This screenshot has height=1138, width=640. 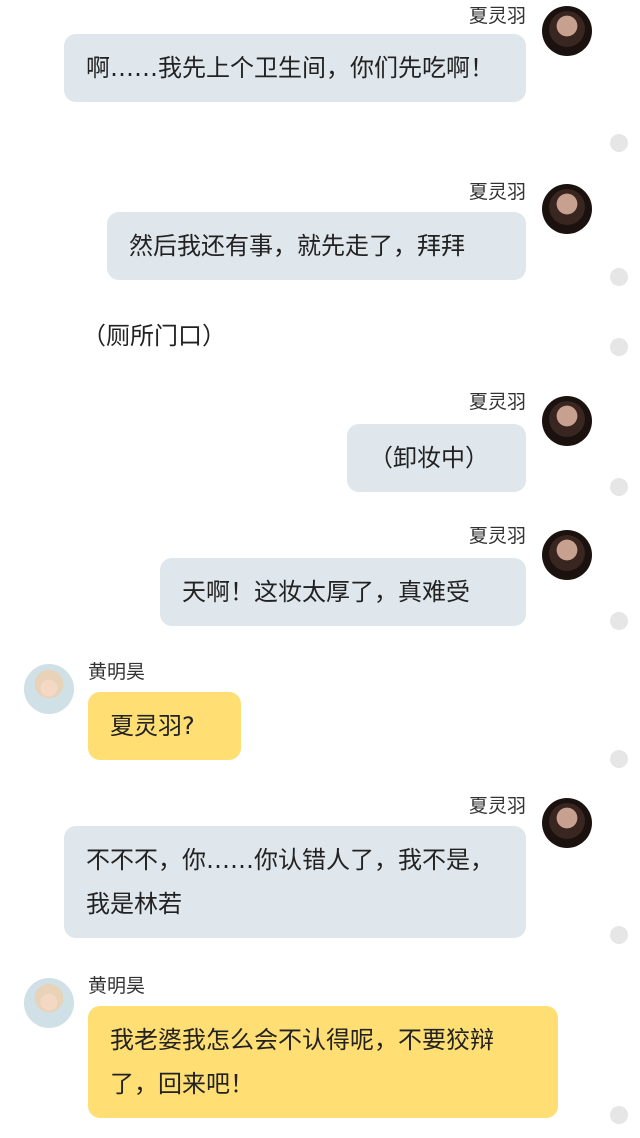 What do you see at coordinates (295, 68) in the screenshot?
I see `message-bubble: 啊……我先上个卫生间，你们先吃啊！` at bounding box center [295, 68].